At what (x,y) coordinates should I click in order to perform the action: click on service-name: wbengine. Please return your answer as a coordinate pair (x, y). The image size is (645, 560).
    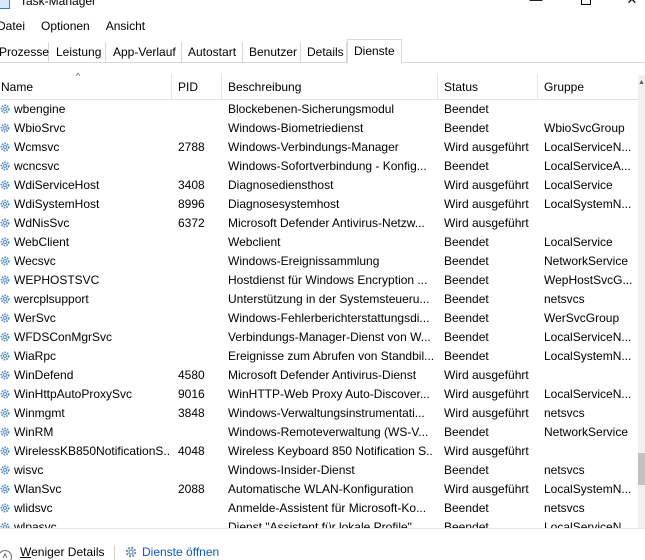
    Looking at the image, I should click on (85, 109).